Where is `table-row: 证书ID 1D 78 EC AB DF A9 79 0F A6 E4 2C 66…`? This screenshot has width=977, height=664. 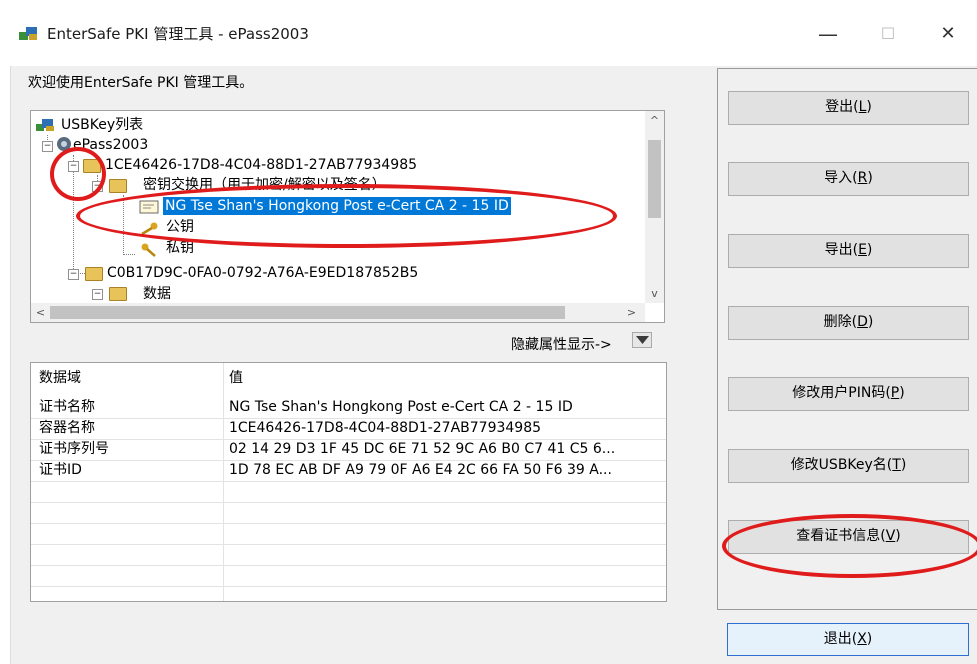 table-row: 证书ID 1D 78 EC AB DF A9 79 0F A6 E4 2C 66… is located at coordinates (348, 471).